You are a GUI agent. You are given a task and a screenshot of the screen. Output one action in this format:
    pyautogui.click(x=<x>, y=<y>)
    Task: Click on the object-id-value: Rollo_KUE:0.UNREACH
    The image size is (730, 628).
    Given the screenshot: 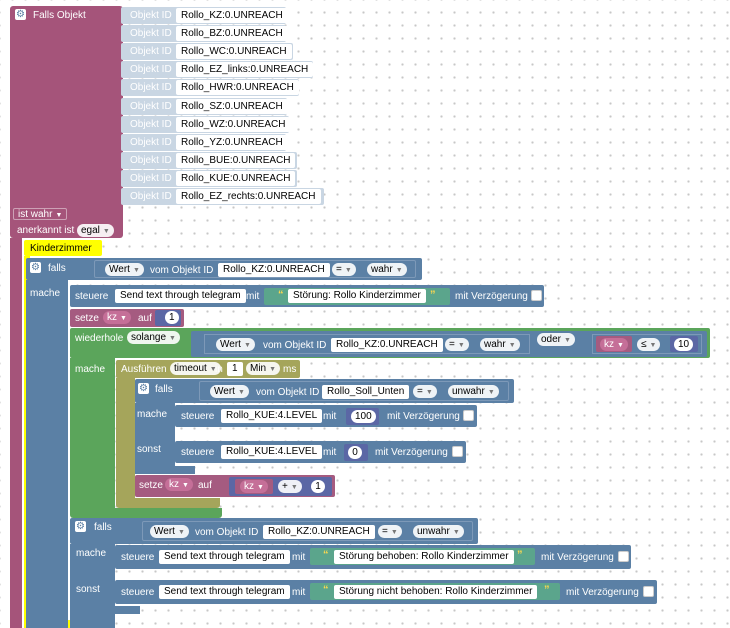 What is the action you would take?
    pyautogui.click(x=236, y=178)
    